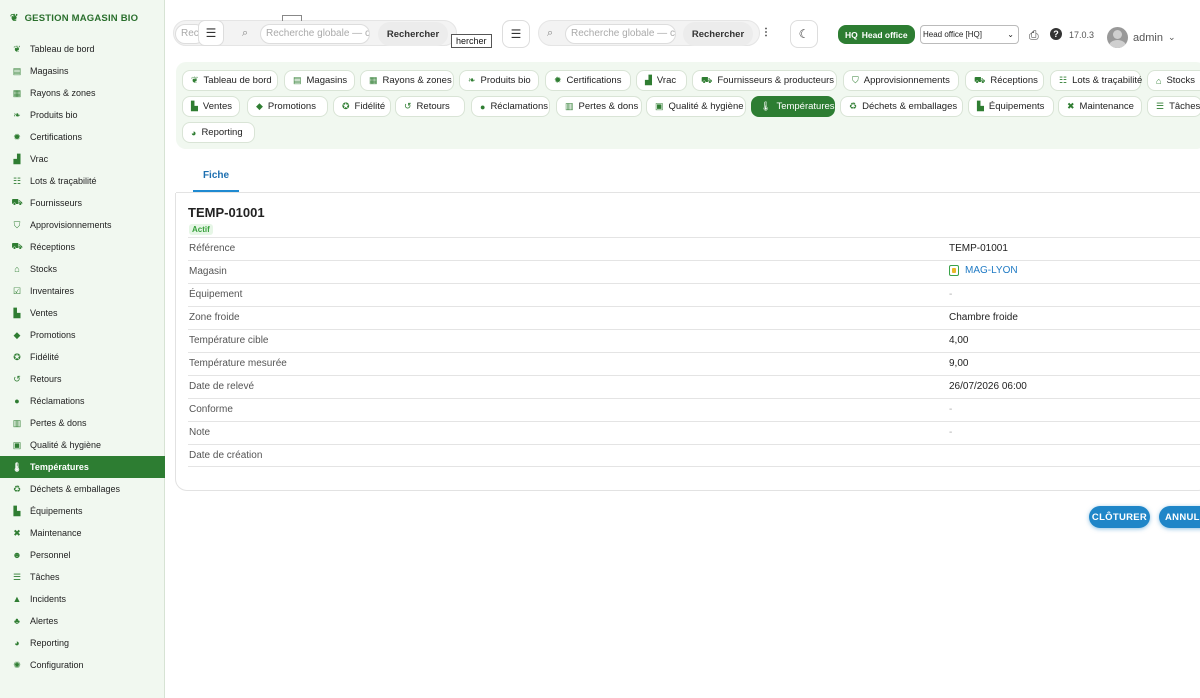  I want to click on sidebar-item-pertes-dons: ▥ Pertes & dons, so click(82, 423).